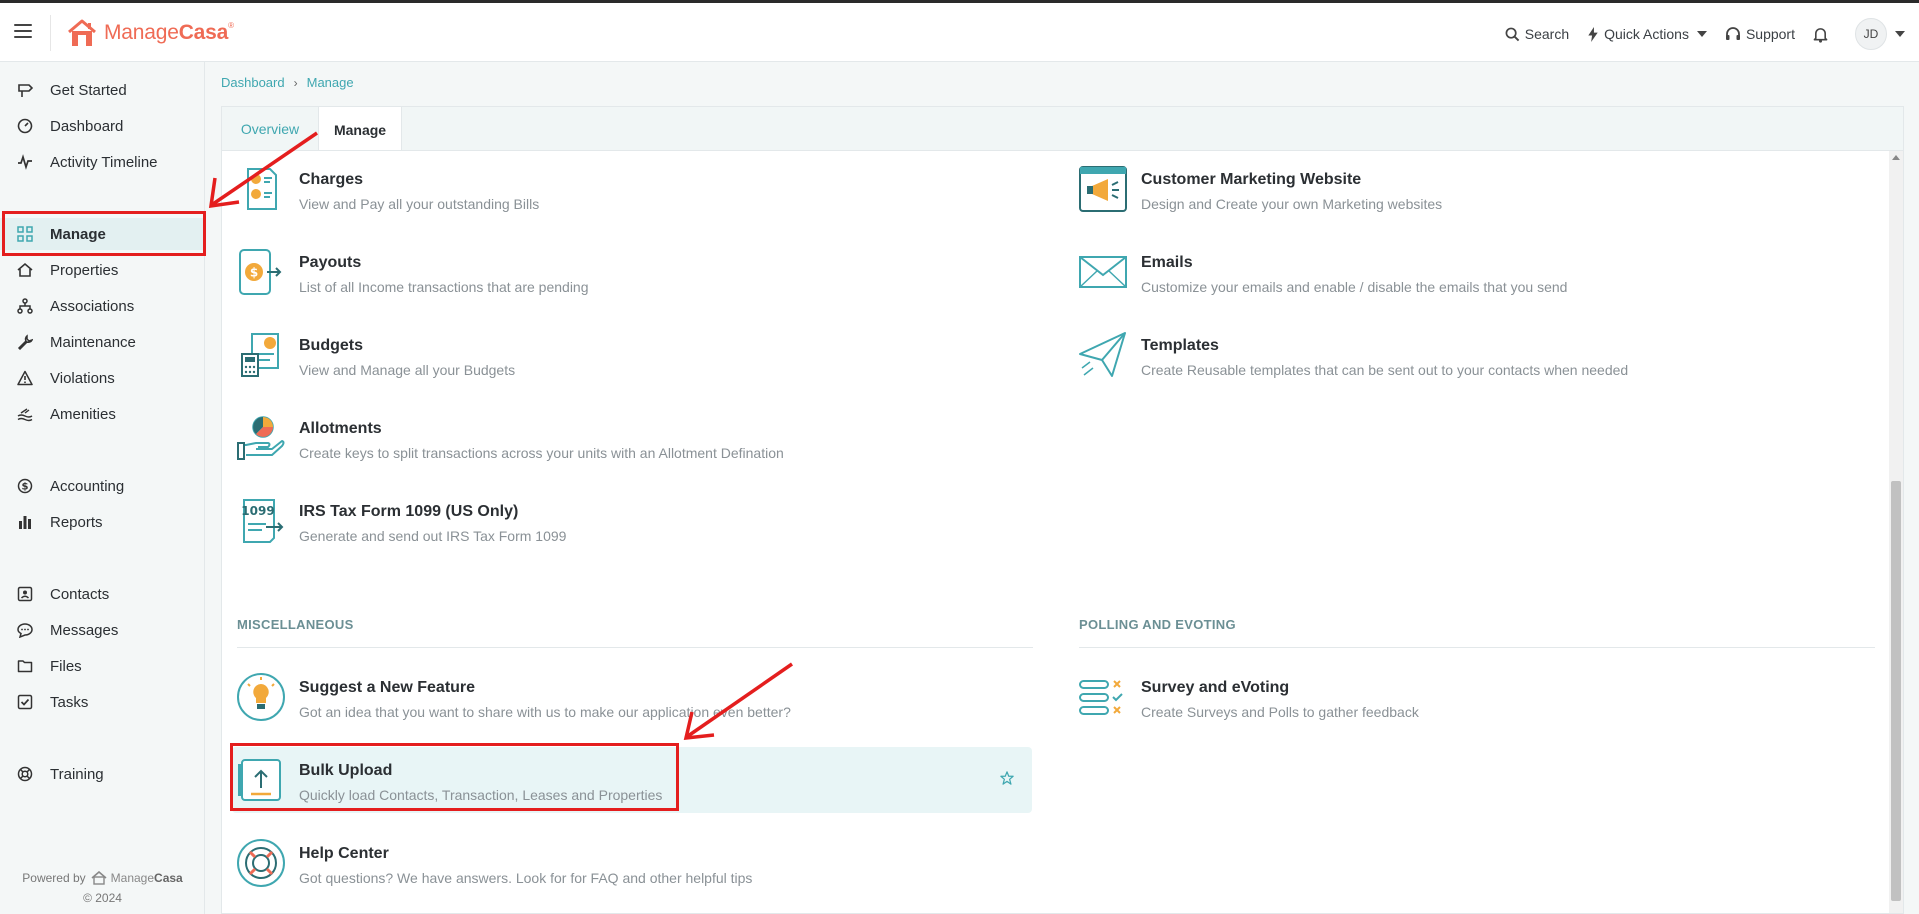  I want to click on logo-text: ManageCasa®, so click(169, 32).